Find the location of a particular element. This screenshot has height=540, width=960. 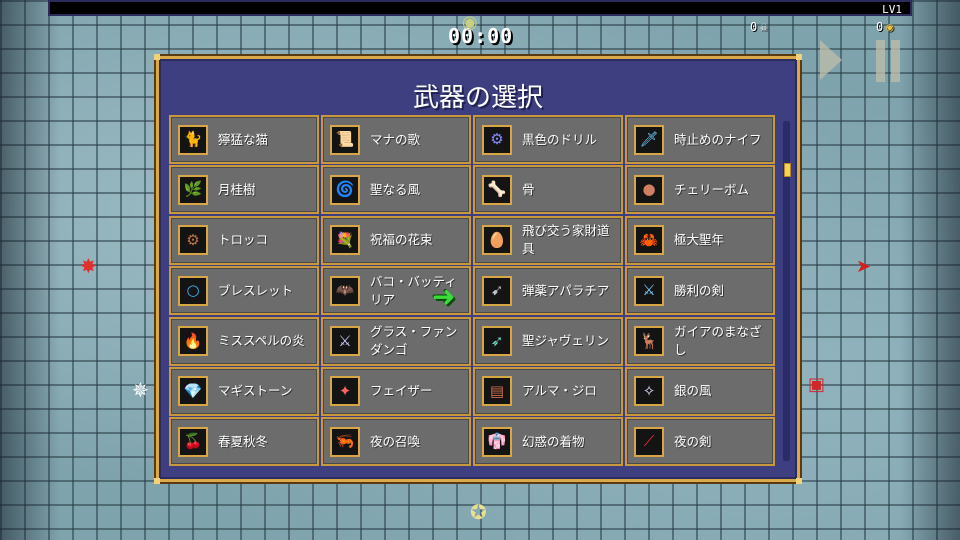

pause-bar-left is located at coordinates (880, 61).